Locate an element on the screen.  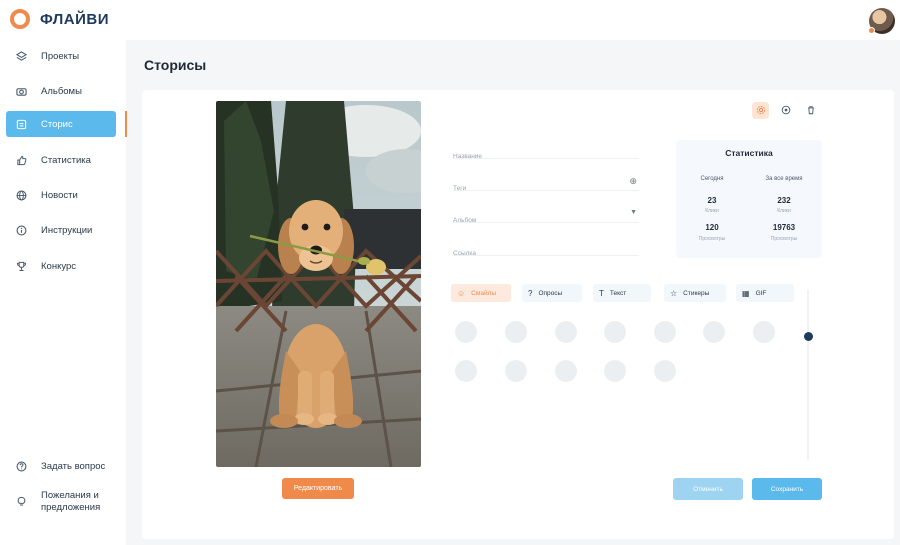
tab-label: Смайлы is located at coordinates (484, 293).